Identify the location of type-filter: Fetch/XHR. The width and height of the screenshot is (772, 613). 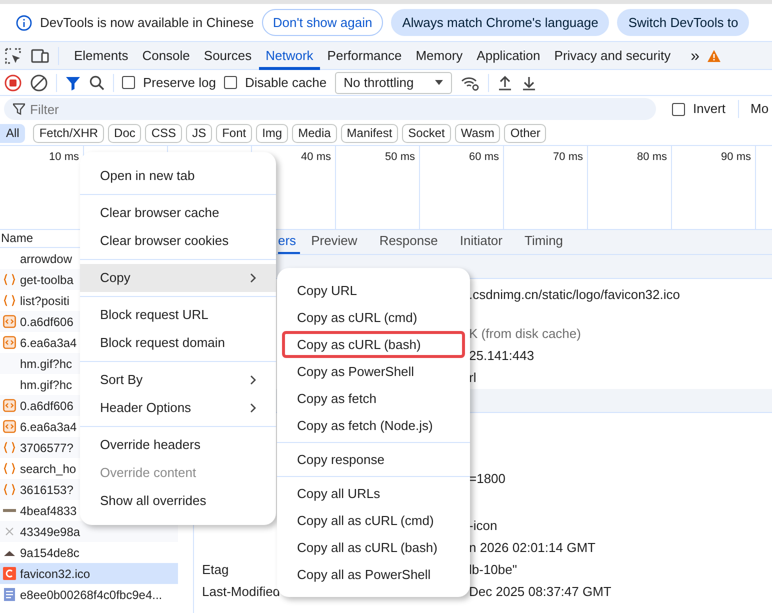
(68, 133).